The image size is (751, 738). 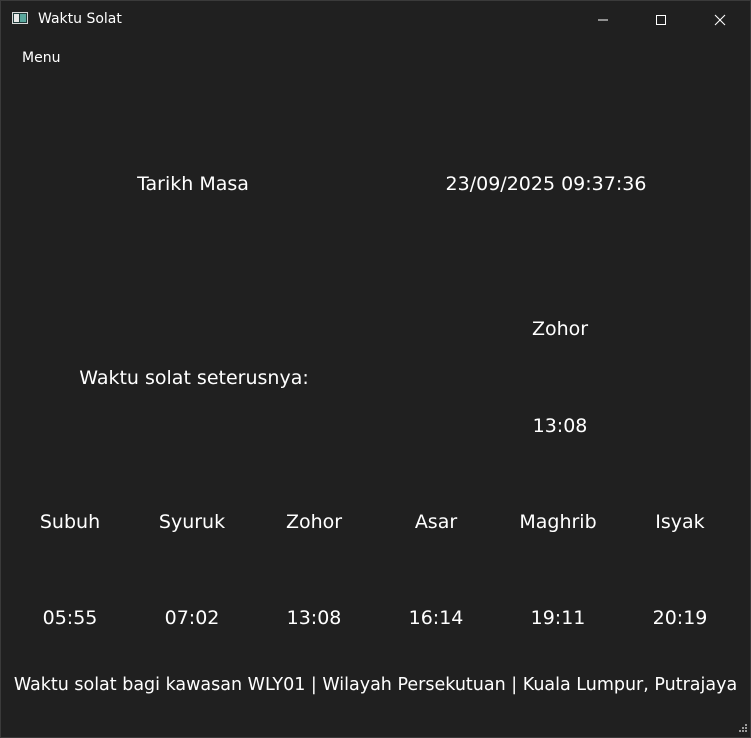 I want to click on next-prayer-name: Zohor, so click(x=560, y=329).